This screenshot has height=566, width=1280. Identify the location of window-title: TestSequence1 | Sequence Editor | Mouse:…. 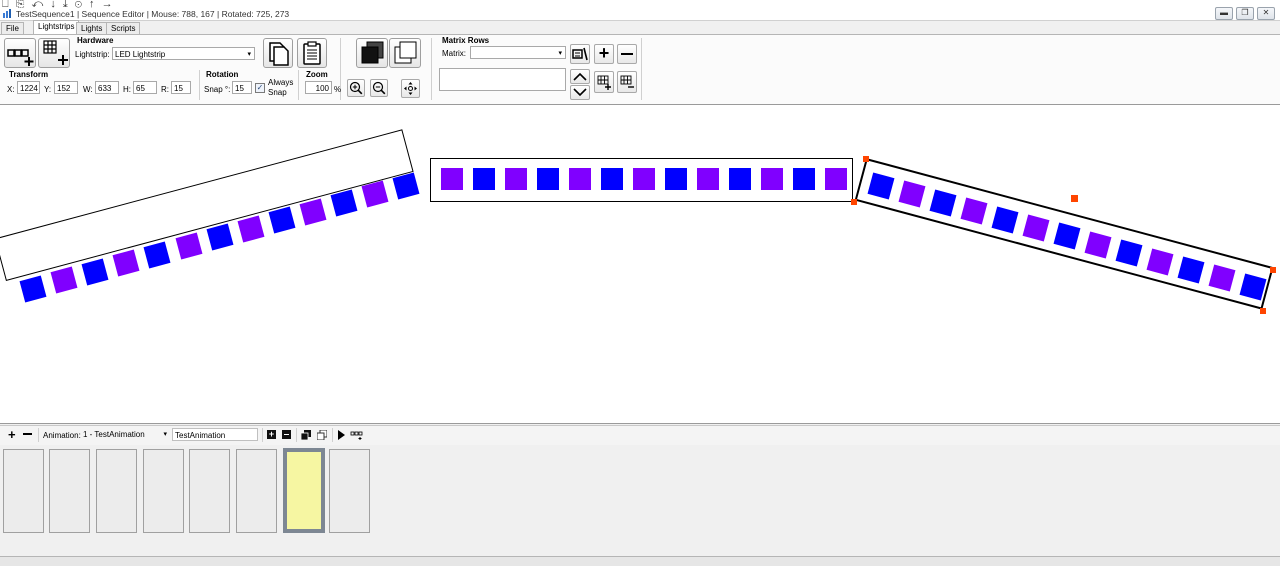
(153, 14).